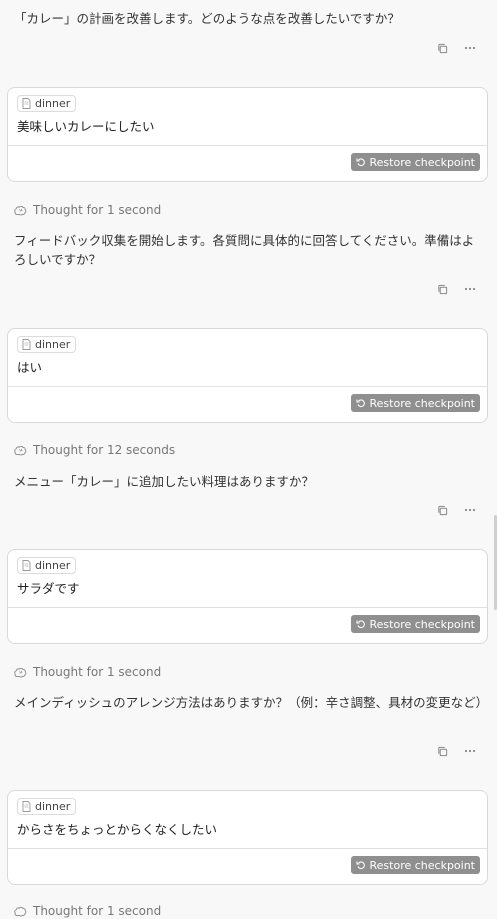 The image size is (497, 919). What do you see at coordinates (207, 18) in the screenshot?
I see `assistant-message-text: 「カレー」の計画を改善します。どのような点を改善したいですか？` at bounding box center [207, 18].